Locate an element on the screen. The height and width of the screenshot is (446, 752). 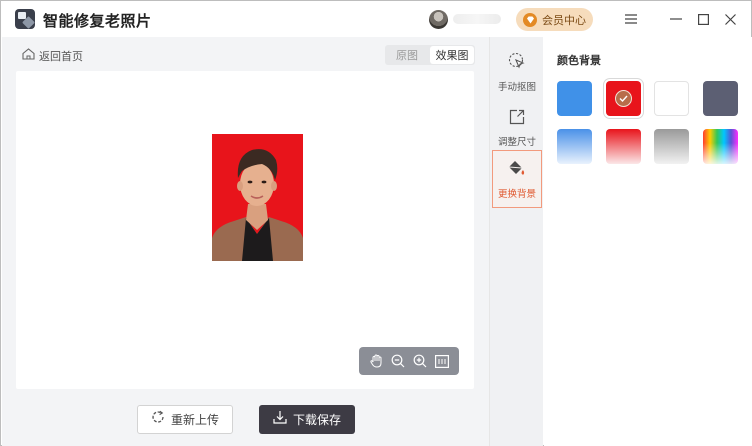
menu-icon is located at coordinates (631, 19).